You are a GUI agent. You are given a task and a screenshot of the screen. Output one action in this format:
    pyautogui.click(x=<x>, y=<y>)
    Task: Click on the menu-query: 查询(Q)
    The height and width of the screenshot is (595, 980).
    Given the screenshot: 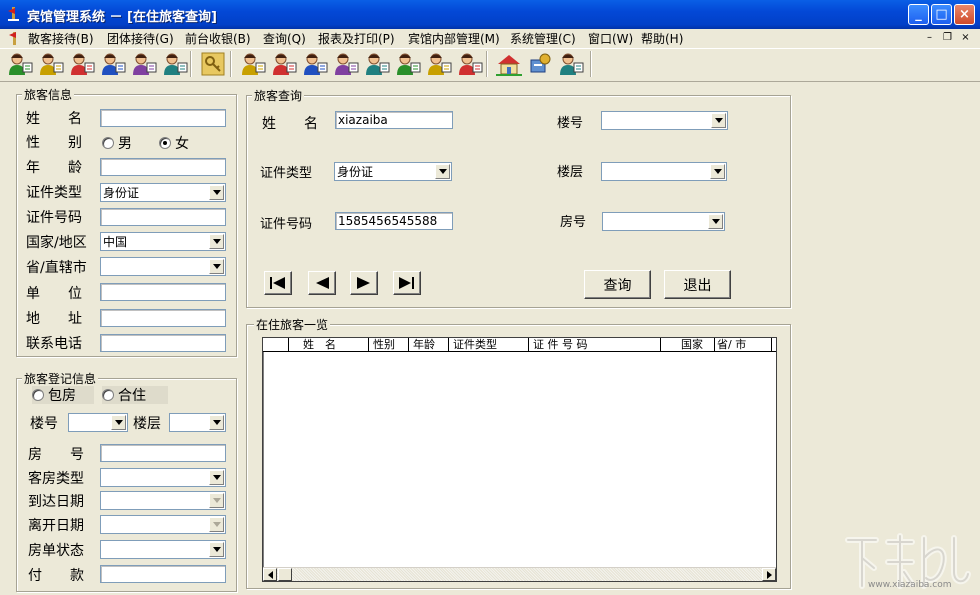 What is the action you would take?
    pyautogui.click(x=284, y=38)
    